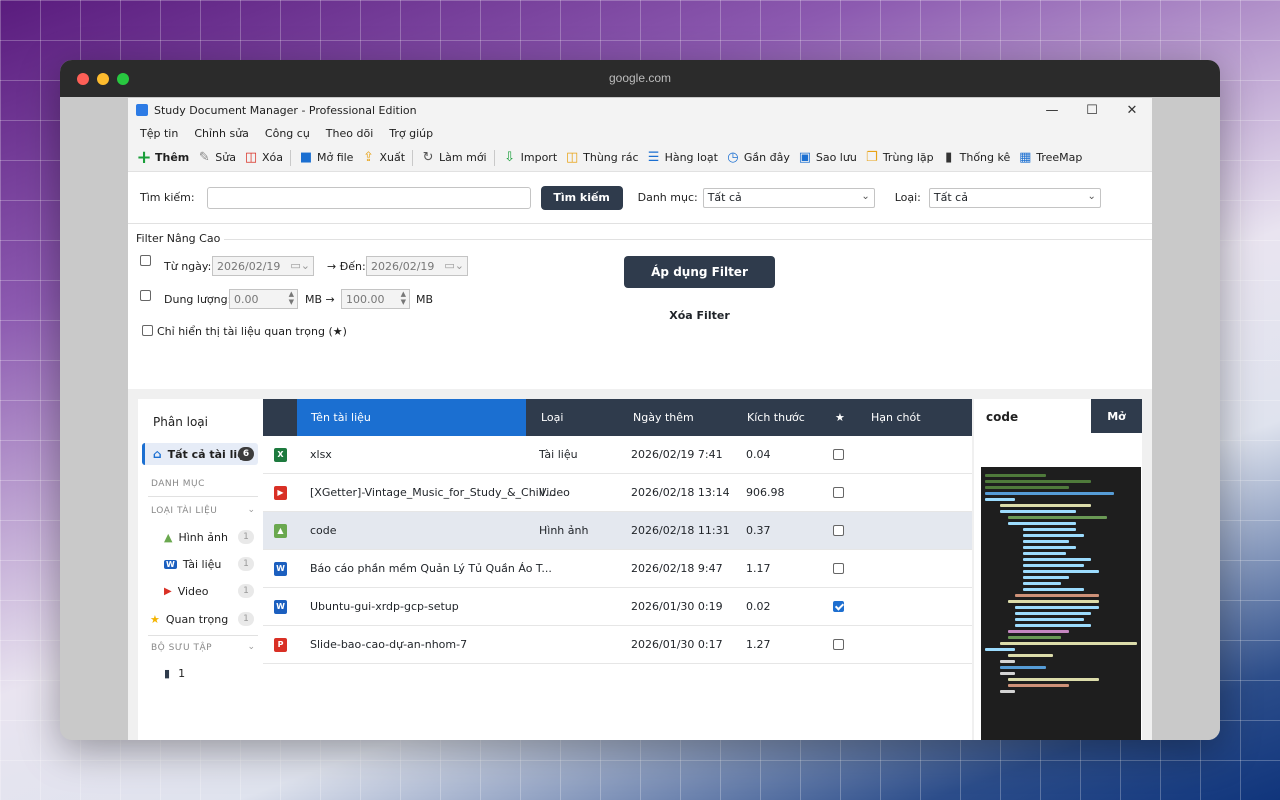  I want to click on section-type: LOẠI TÀI LIỆU, so click(184, 511).